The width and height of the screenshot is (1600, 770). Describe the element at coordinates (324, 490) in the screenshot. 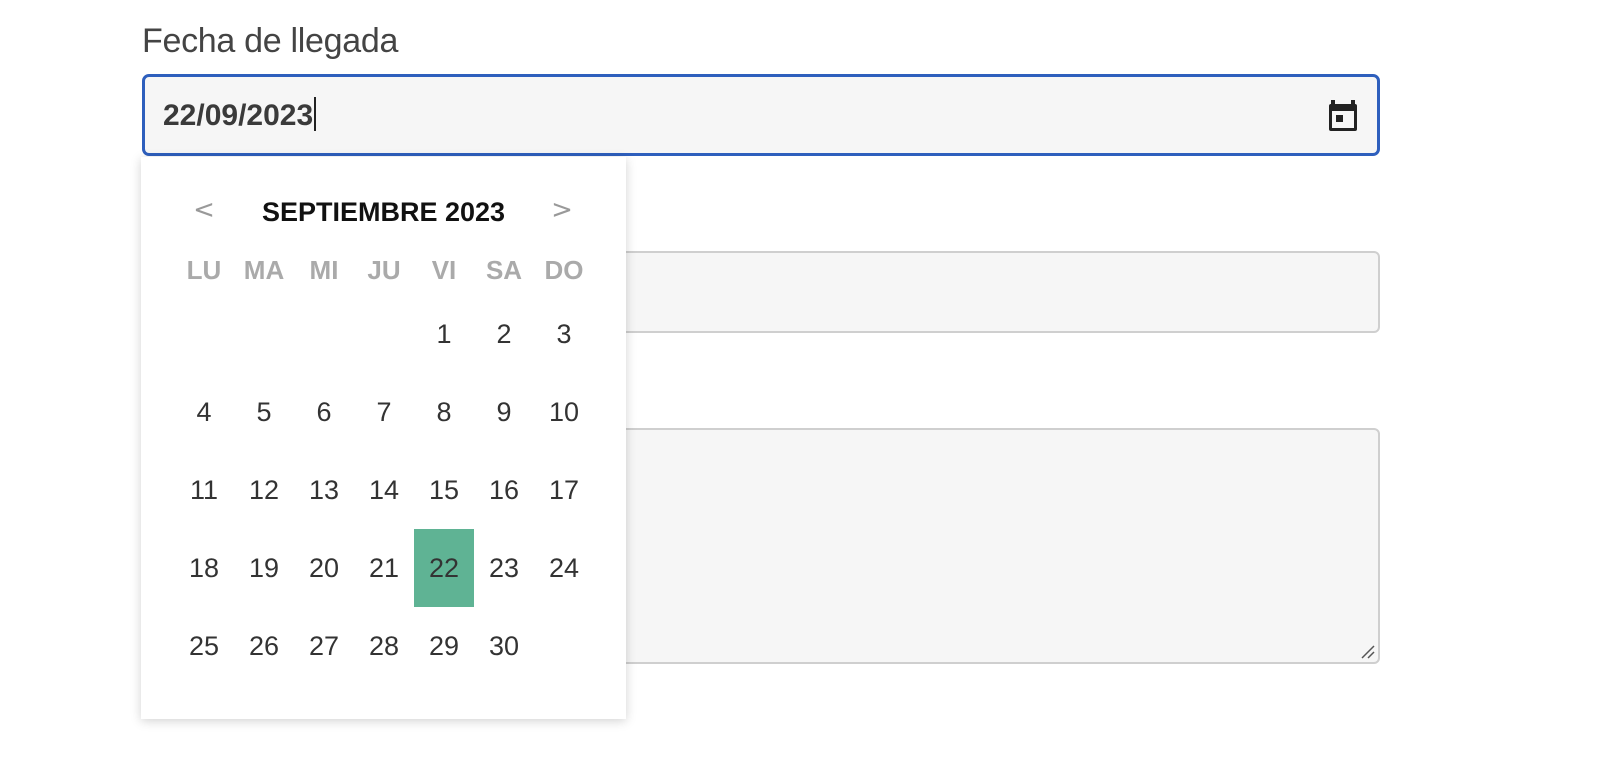

I see `calendar-day: 13` at that location.